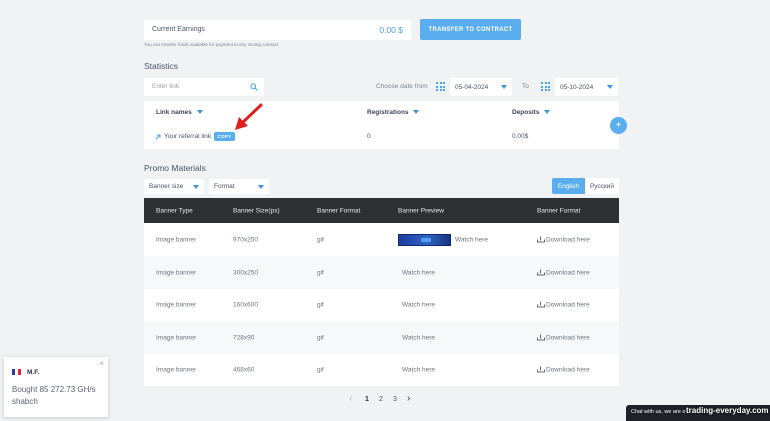  What do you see at coordinates (239, 186) in the screenshot?
I see `format-select: Format` at bounding box center [239, 186].